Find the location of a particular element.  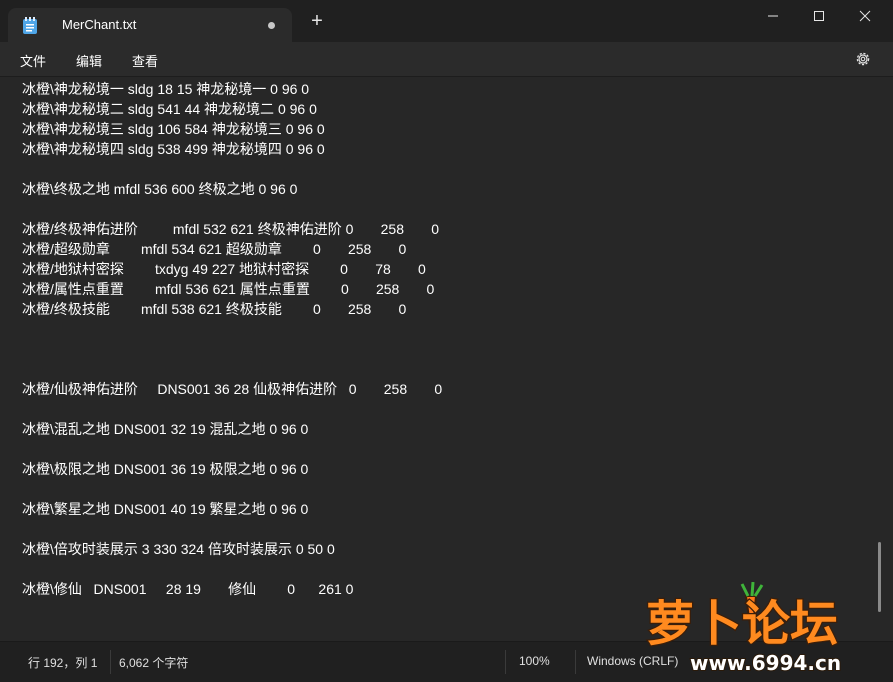

text-line: 冰橙\混乱之地 DNS001 32 19 混乱之地 0 96 0 is located at coordinates (165, 429).